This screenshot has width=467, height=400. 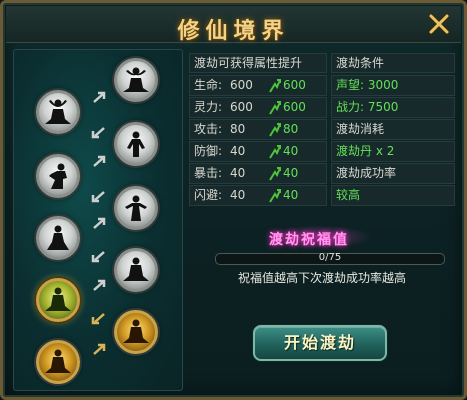 What do you see at coordinates (366, 173) in the screenshot?
I see `condition-text: 渡劫成功率` at bounding box center [366, 173].